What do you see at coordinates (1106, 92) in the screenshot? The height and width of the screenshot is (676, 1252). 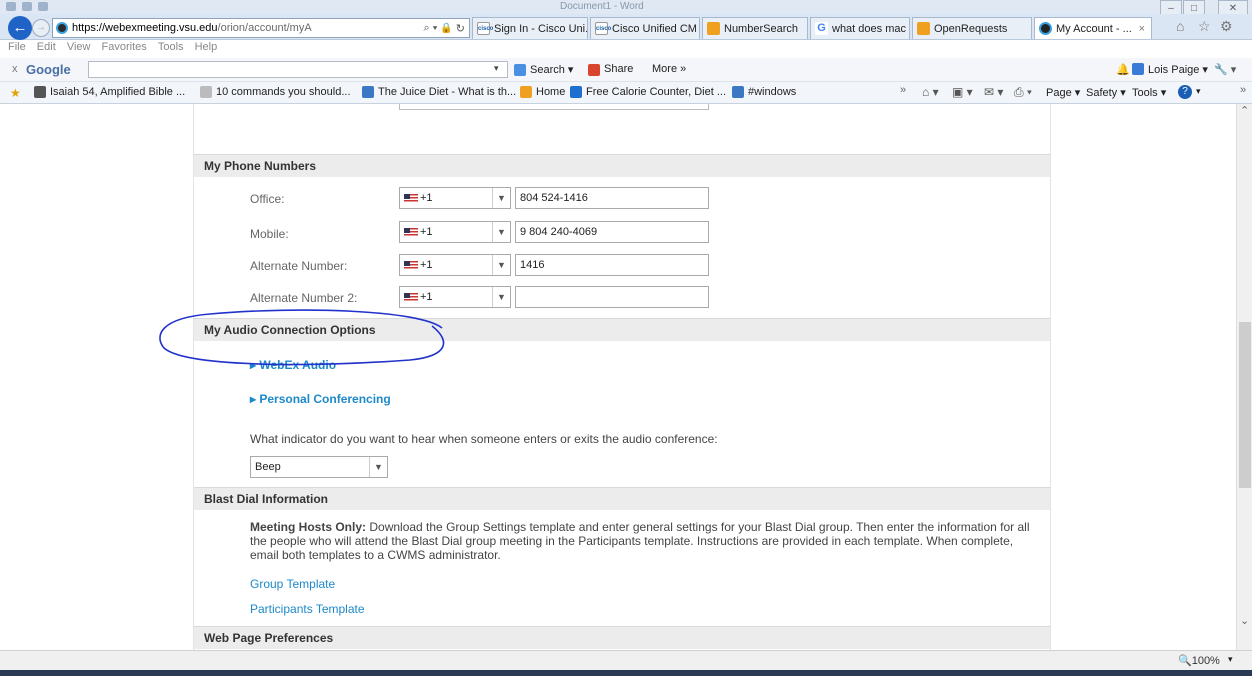 I see `safety-menu: Safety ▾` at bounding box center [1106, 92].